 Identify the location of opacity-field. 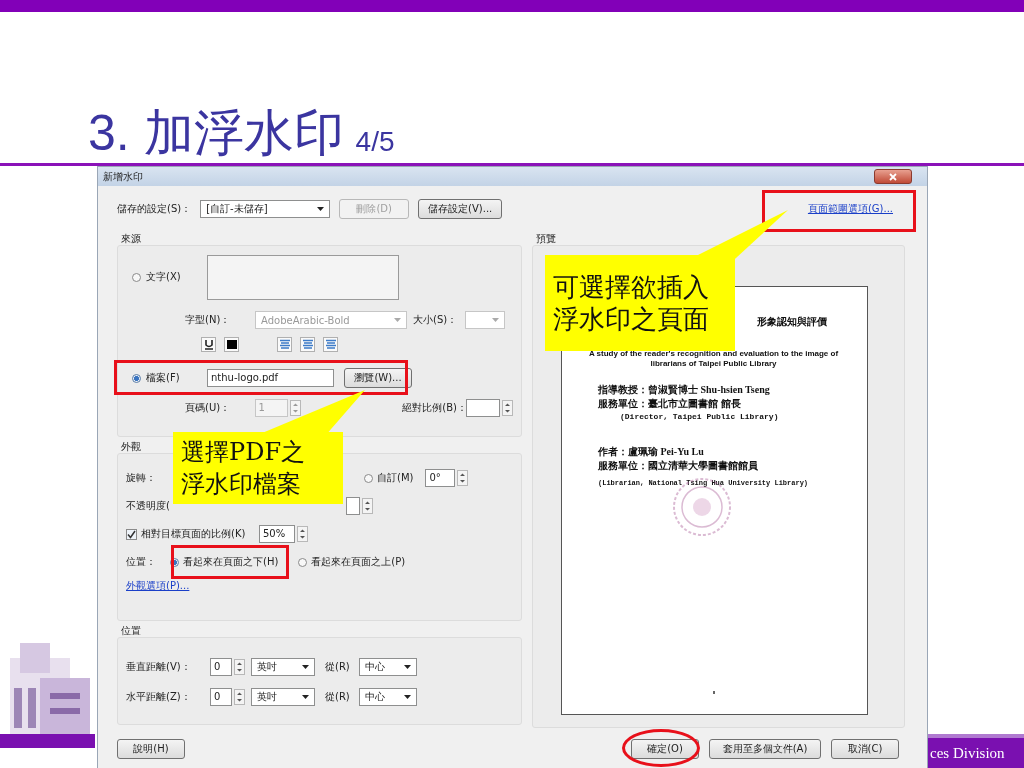
(352, 506).